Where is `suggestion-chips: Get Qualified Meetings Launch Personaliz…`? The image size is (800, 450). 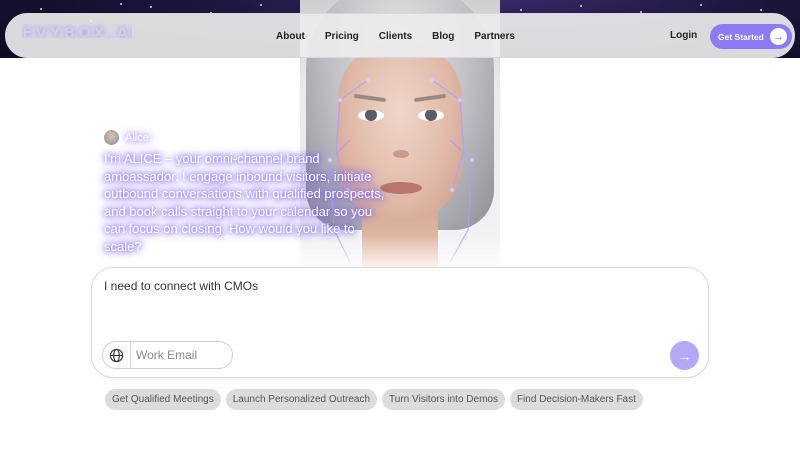 suggestion-chips: Get Qualified Meetings Launch Personaliz… is located at coordinates (374, 399).